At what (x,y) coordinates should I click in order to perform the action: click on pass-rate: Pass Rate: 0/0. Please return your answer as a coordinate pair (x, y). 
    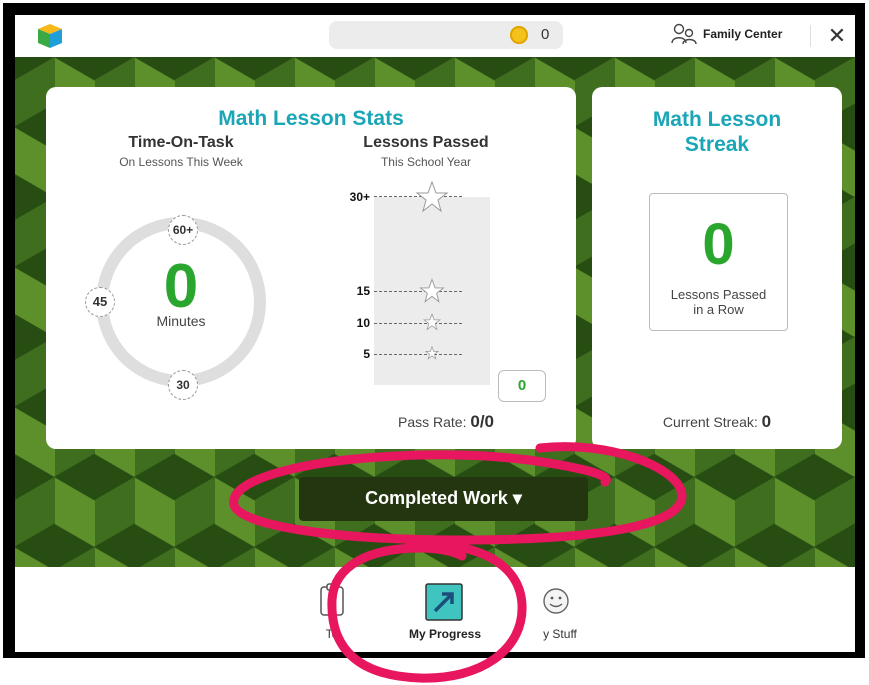
    Looking at the image, I should click on (446, 422).